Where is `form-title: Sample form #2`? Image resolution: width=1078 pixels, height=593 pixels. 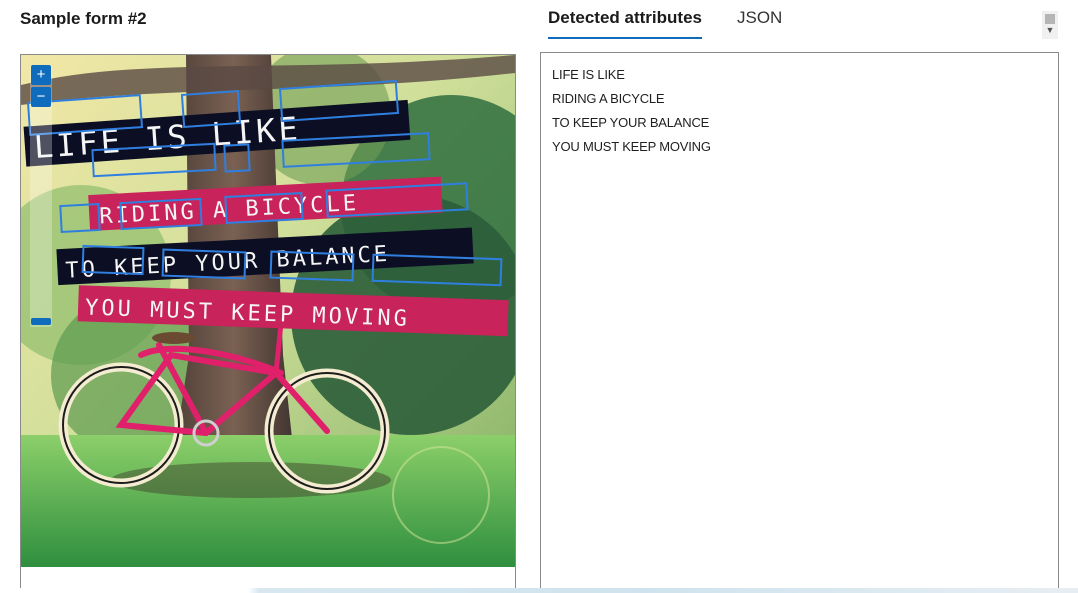
form-title: Sample form #2 is located at coordinates (83, 18).